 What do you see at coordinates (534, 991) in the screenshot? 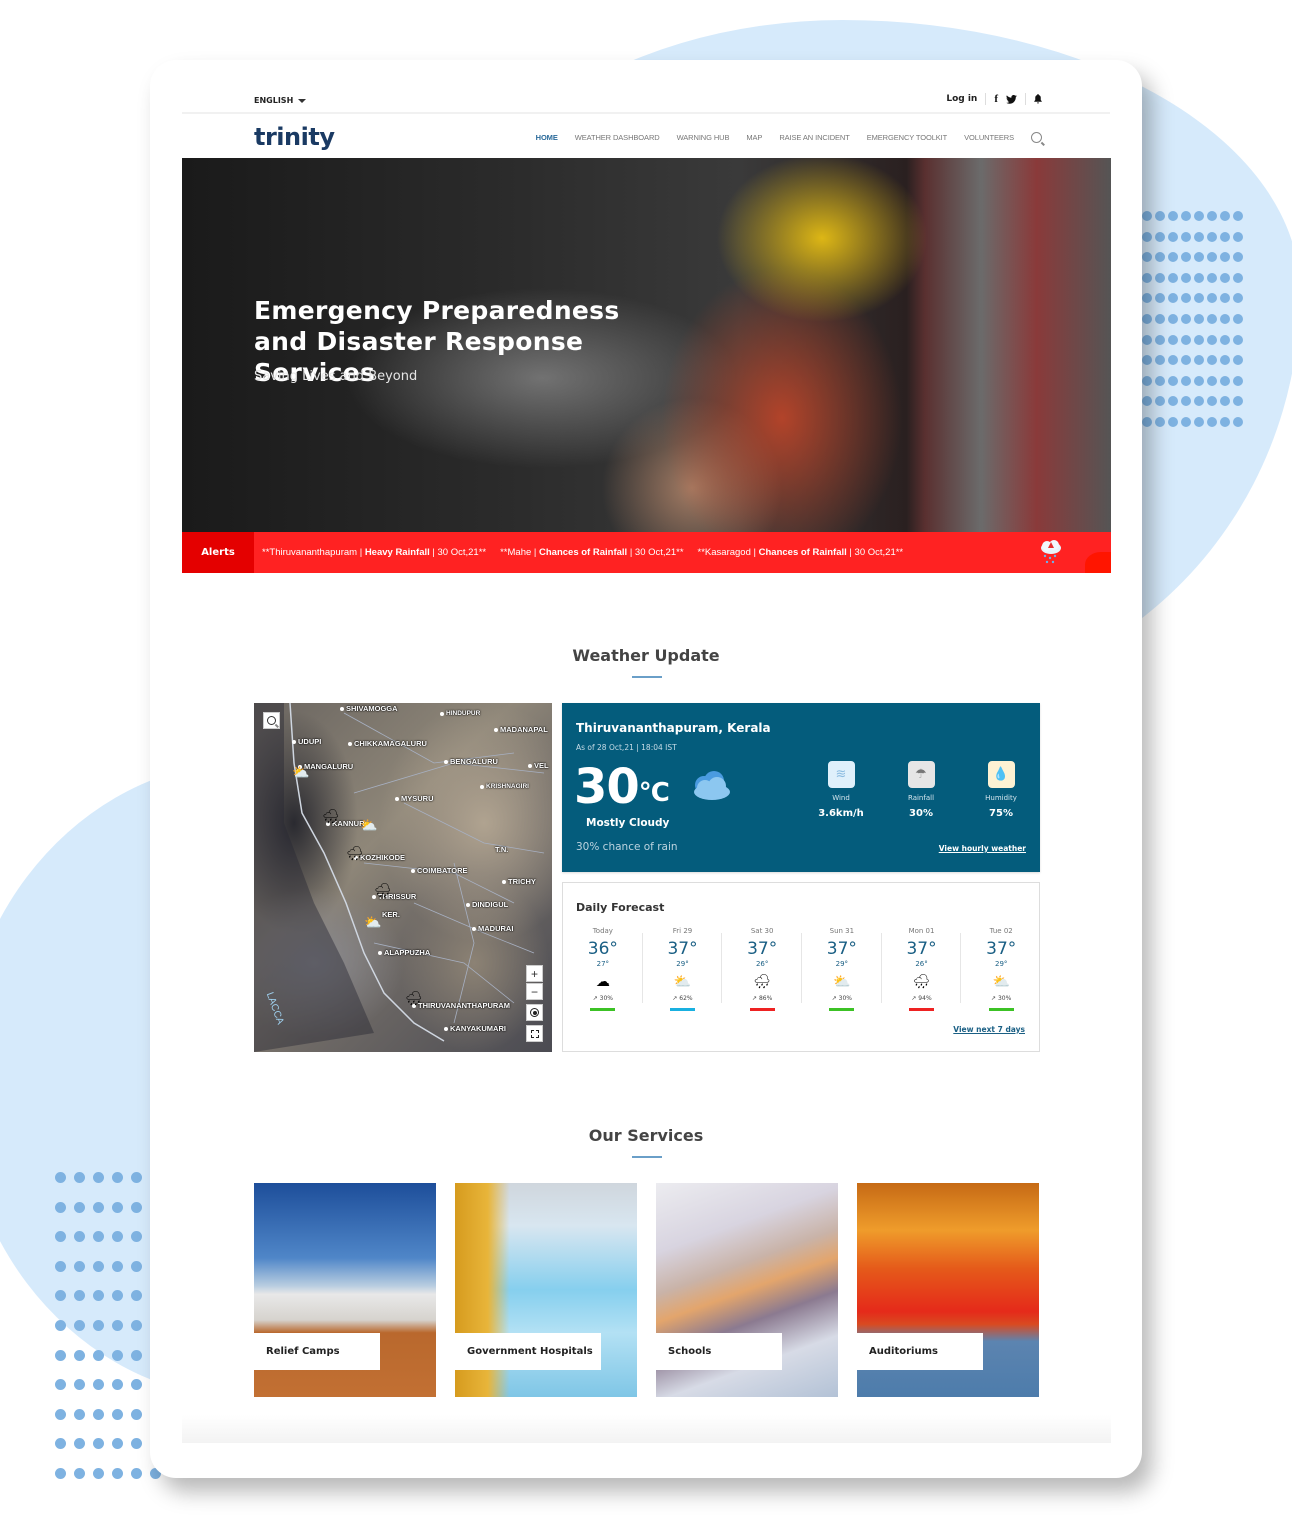
I see `zoom-out-button: −` at bounding box center [534, 991].